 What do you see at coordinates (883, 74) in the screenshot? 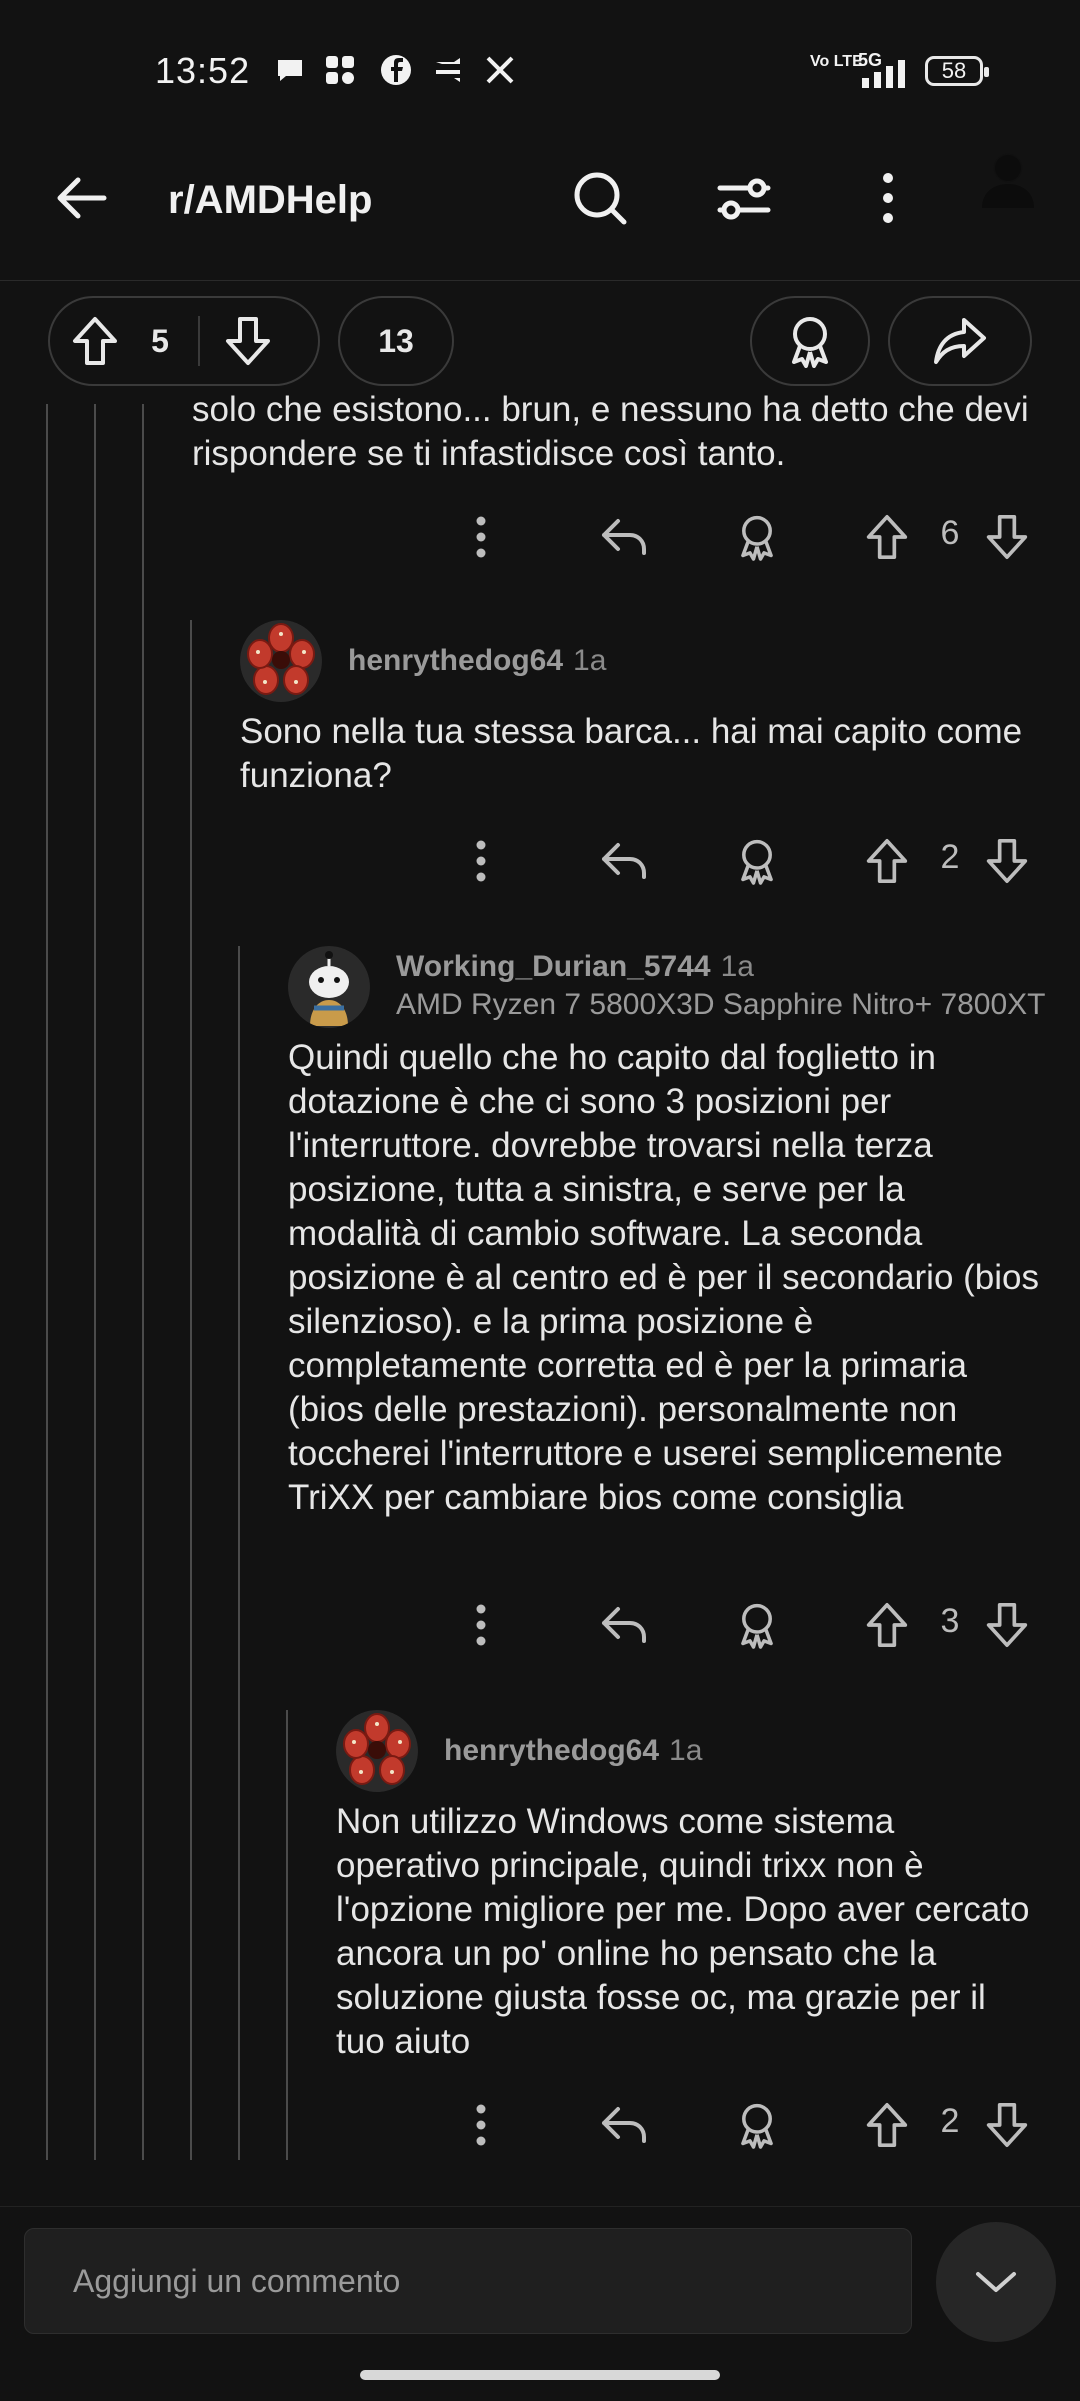
I see `signal-strength-icon` at bounding box center [883, 74].